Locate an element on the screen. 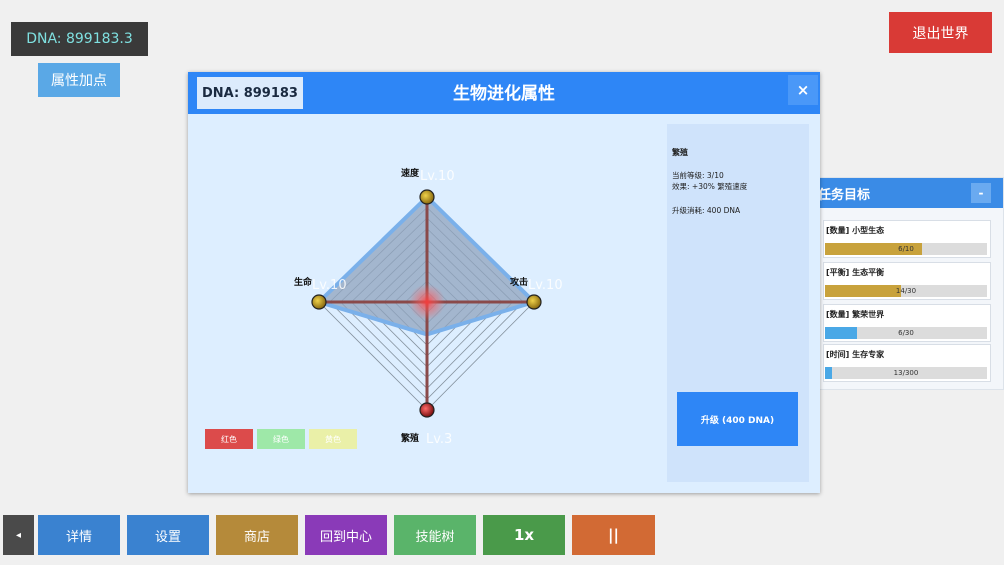 The width and height of the screenshot is (1004, 565). pause-button: || is located at coordinates (613, 535).